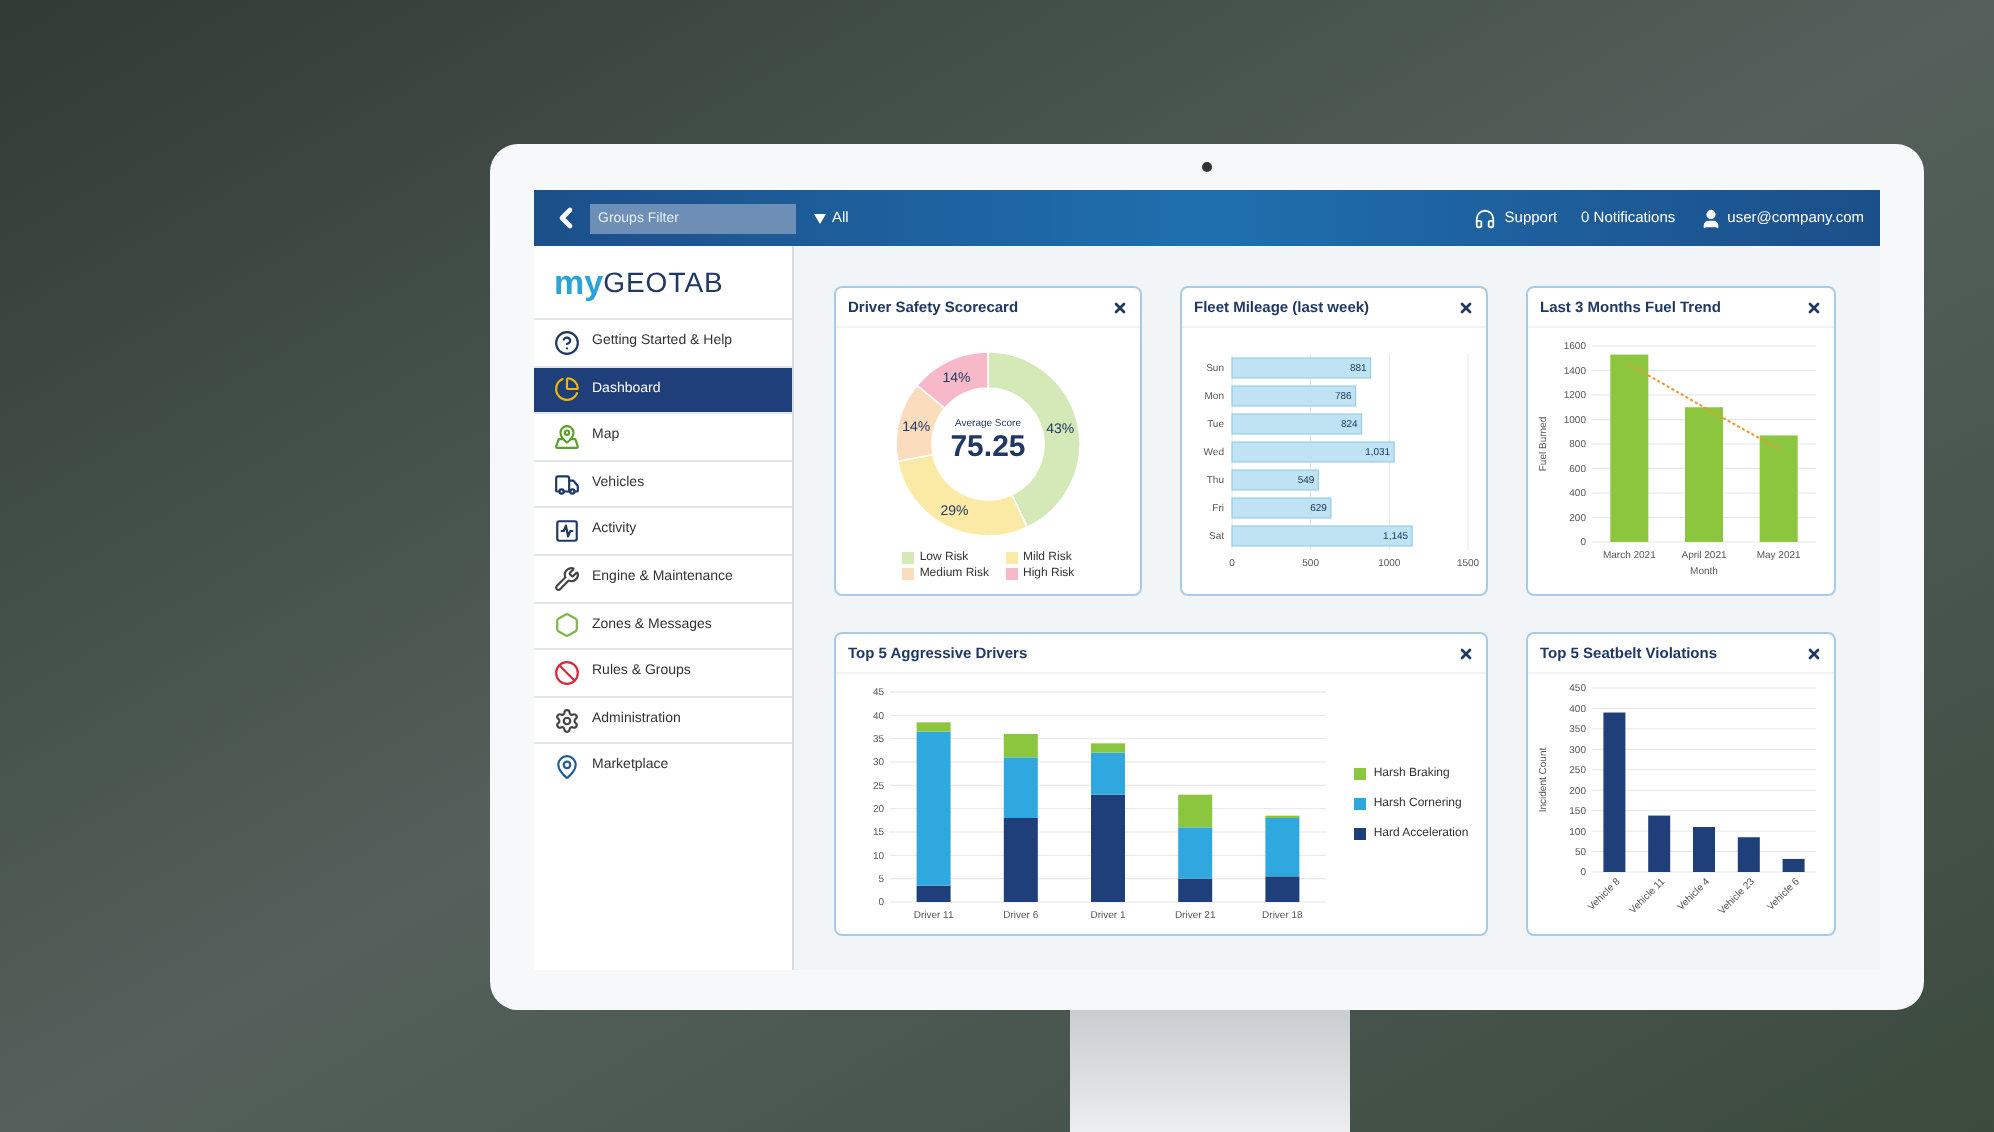 This screenshot has width=1994, height=1132. Describe the element at coordinates (567, 672) in the screenshot. I see `ban-icon` at that location.